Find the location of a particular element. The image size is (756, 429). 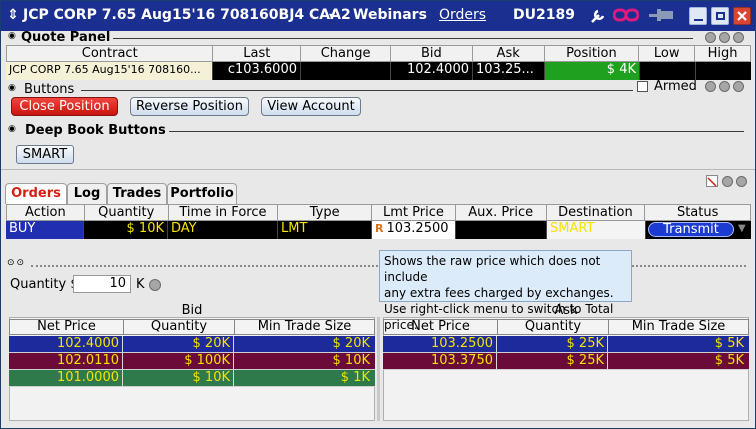

chevron-down-icon: ▾ is located at coordinates (331, 16).